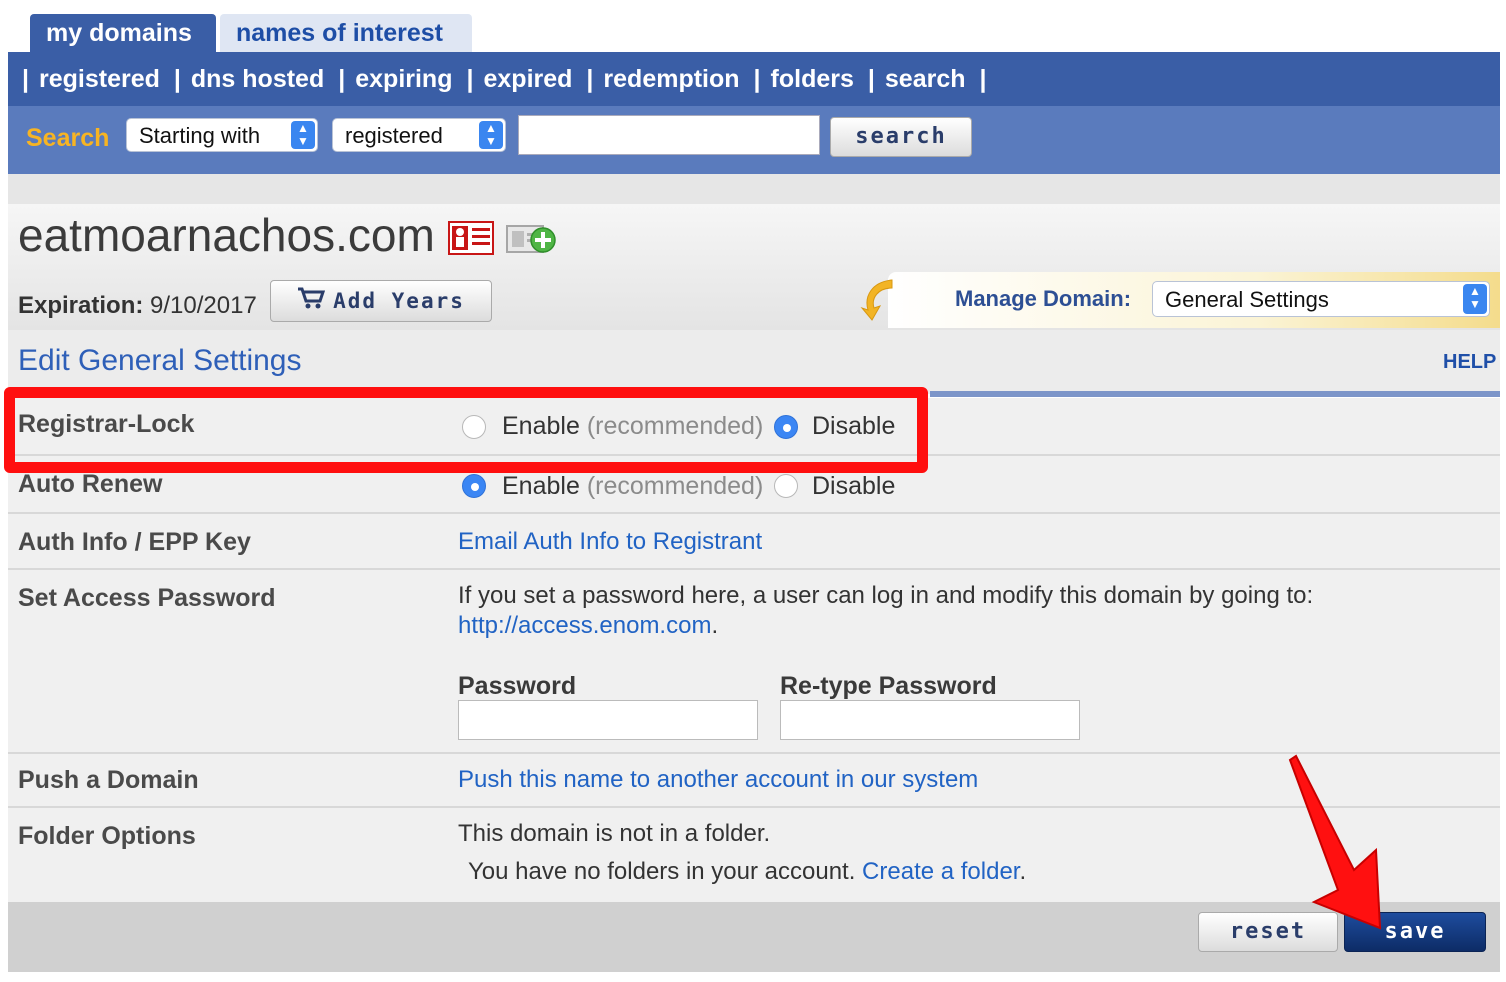 The image size is (1506, 982). I want to click on access-url-line: http://access.enom.com., so click(588, 625).